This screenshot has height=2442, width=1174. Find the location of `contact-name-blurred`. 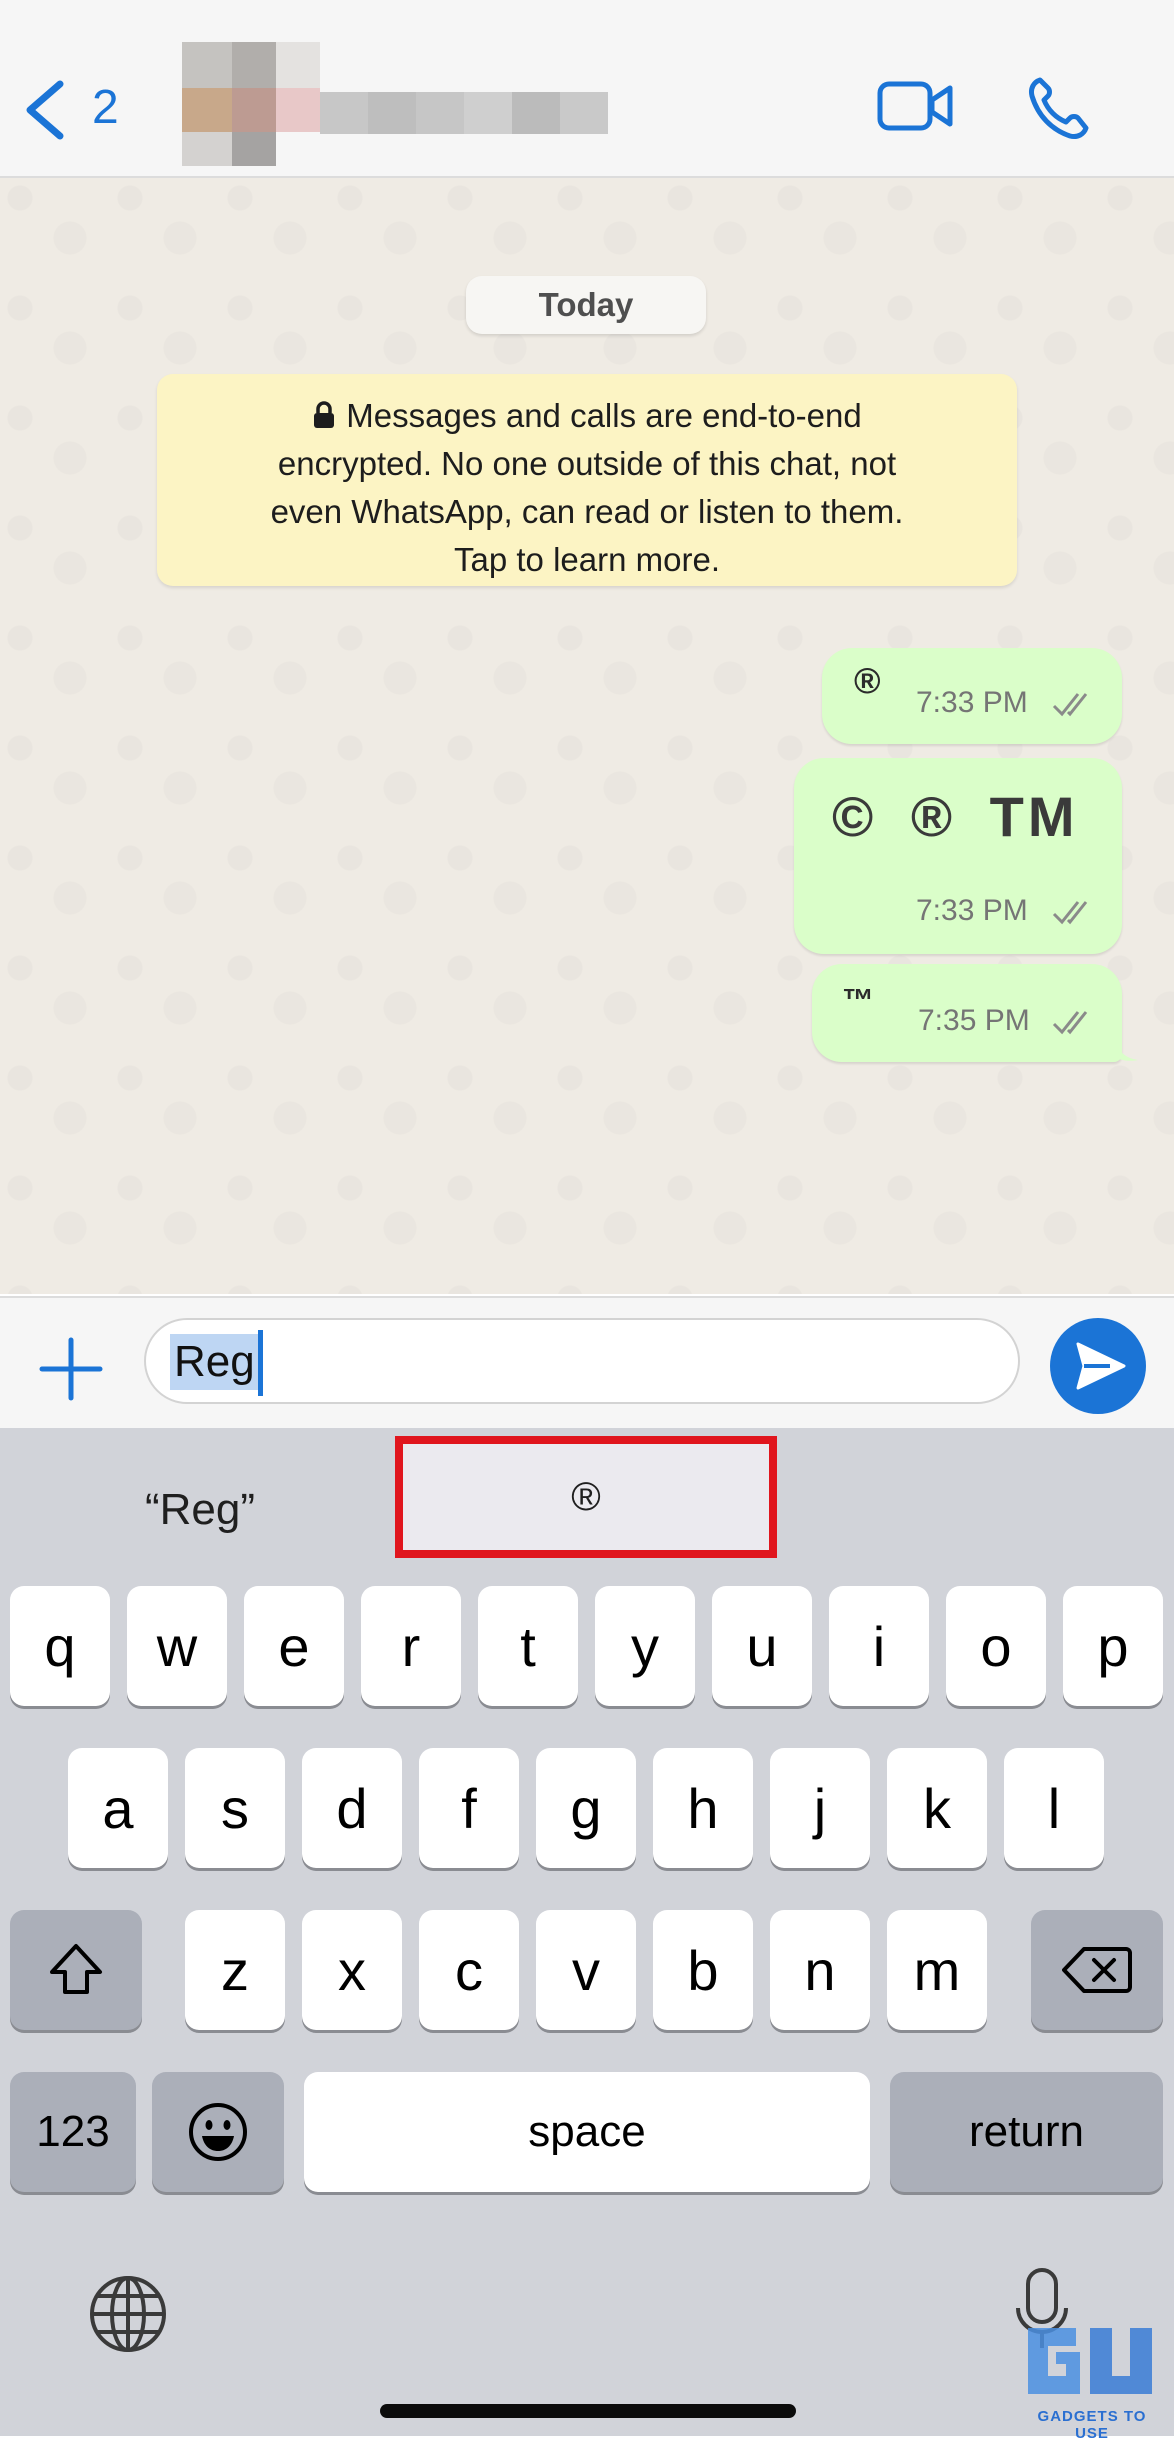

contact-name-blurred is located at coordinates (417, 105).